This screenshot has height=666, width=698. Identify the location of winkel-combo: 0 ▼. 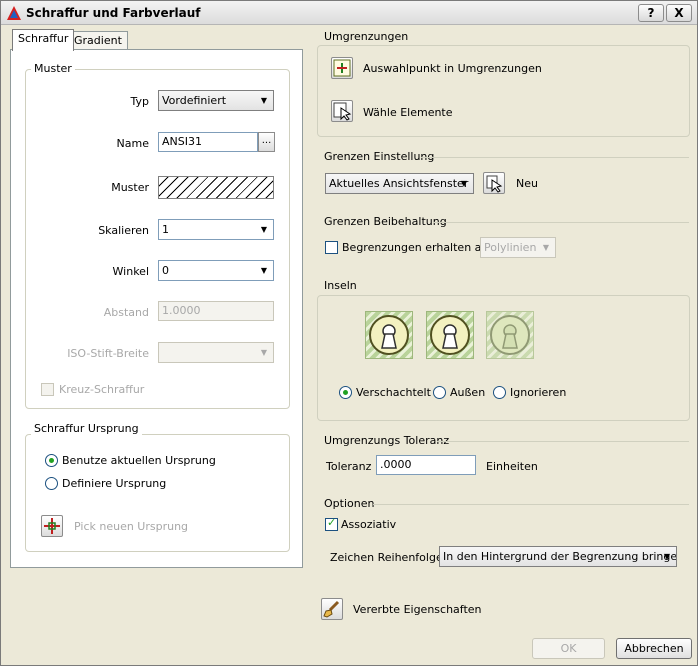
(216, 270).